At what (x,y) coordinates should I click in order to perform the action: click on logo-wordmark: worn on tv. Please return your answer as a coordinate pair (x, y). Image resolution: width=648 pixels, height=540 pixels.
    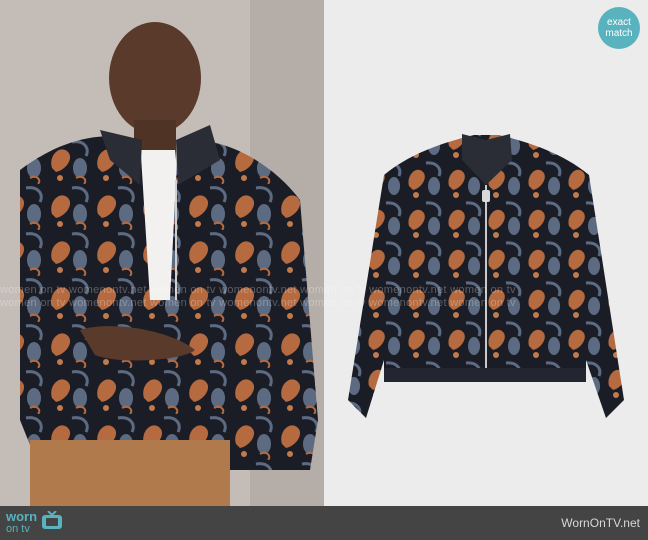
    Looking at the image, I should click on (22, 522).